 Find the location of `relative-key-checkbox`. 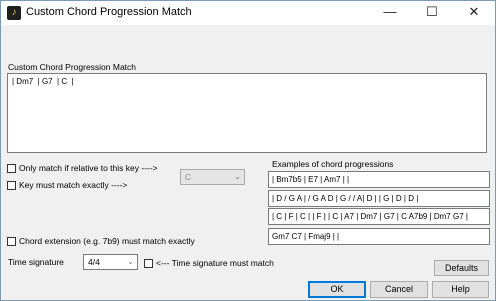

relative-key-checkbox is located at coordinates (11, 168).